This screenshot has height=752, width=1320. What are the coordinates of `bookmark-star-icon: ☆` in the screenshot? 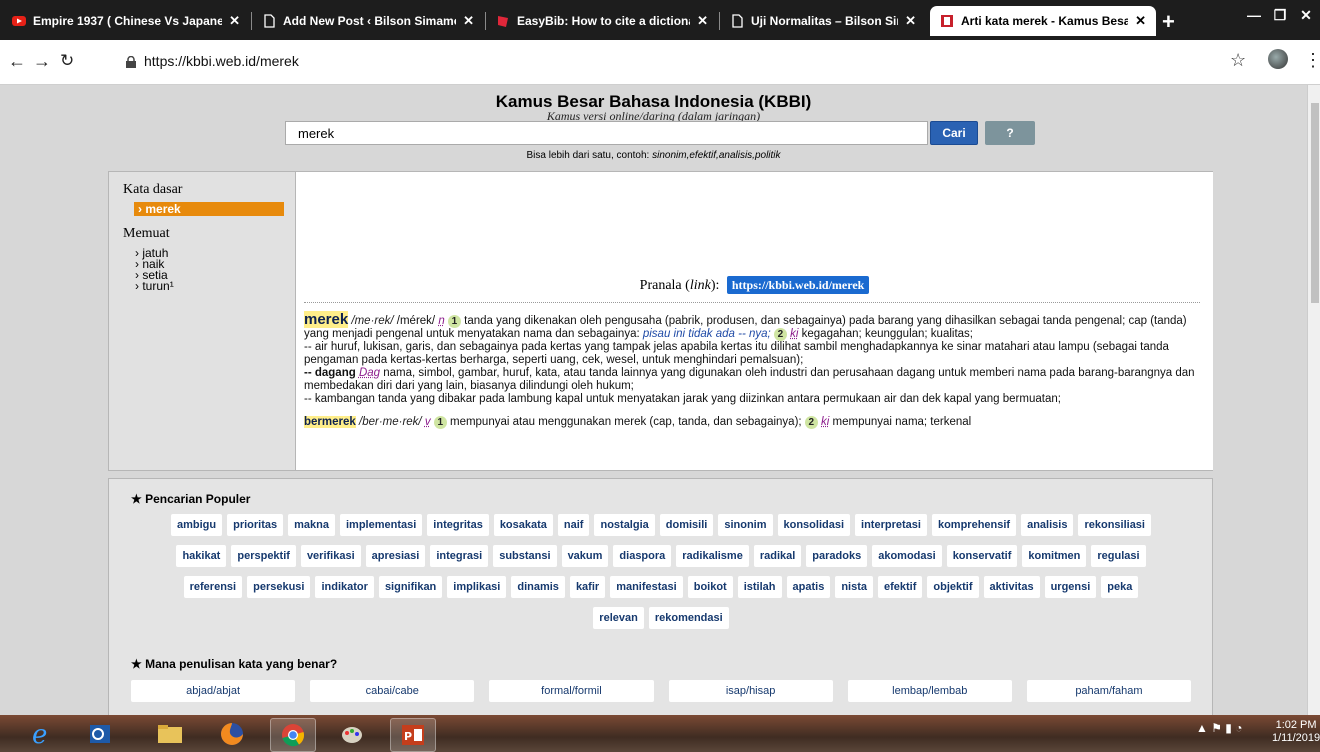 It's located at (1238, 60).